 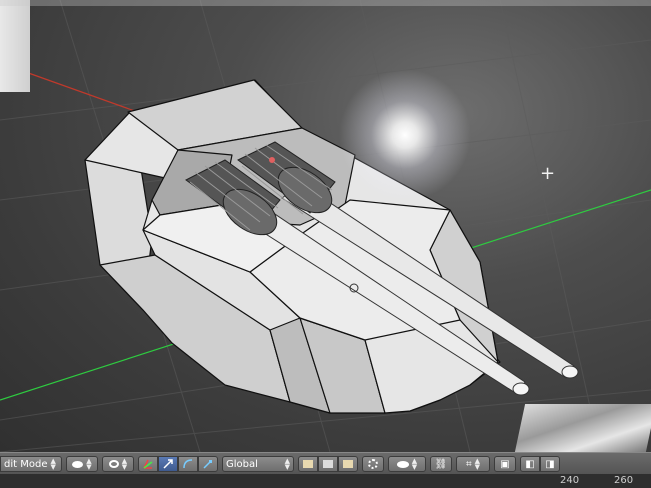 I want to click on sphere-icon, so click(x=78, y=464).